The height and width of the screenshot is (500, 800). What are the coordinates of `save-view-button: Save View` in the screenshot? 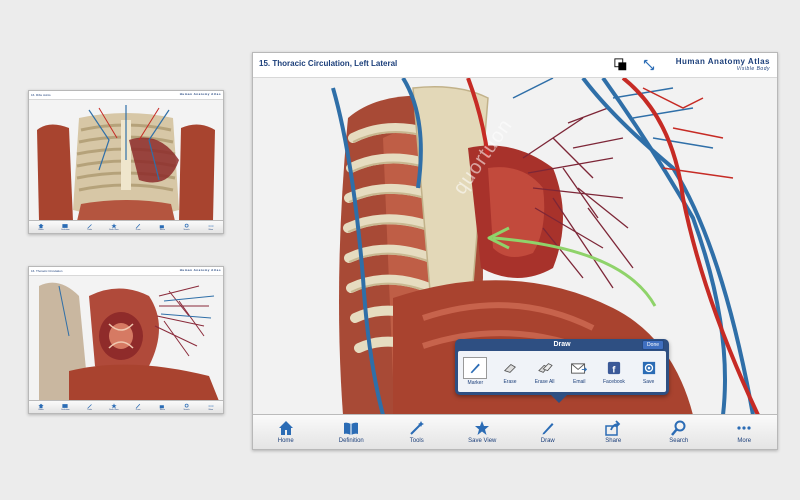 It's located at (482, 432).